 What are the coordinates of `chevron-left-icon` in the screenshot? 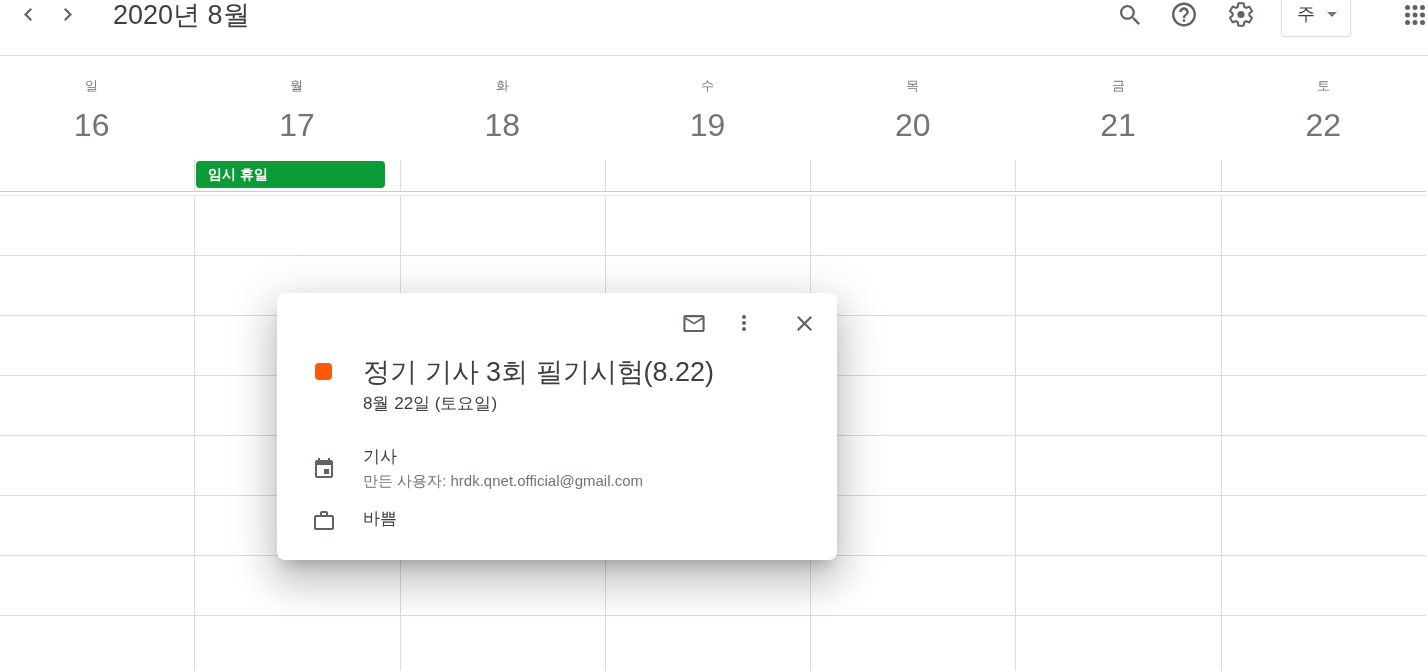 It's located at (28, 14).